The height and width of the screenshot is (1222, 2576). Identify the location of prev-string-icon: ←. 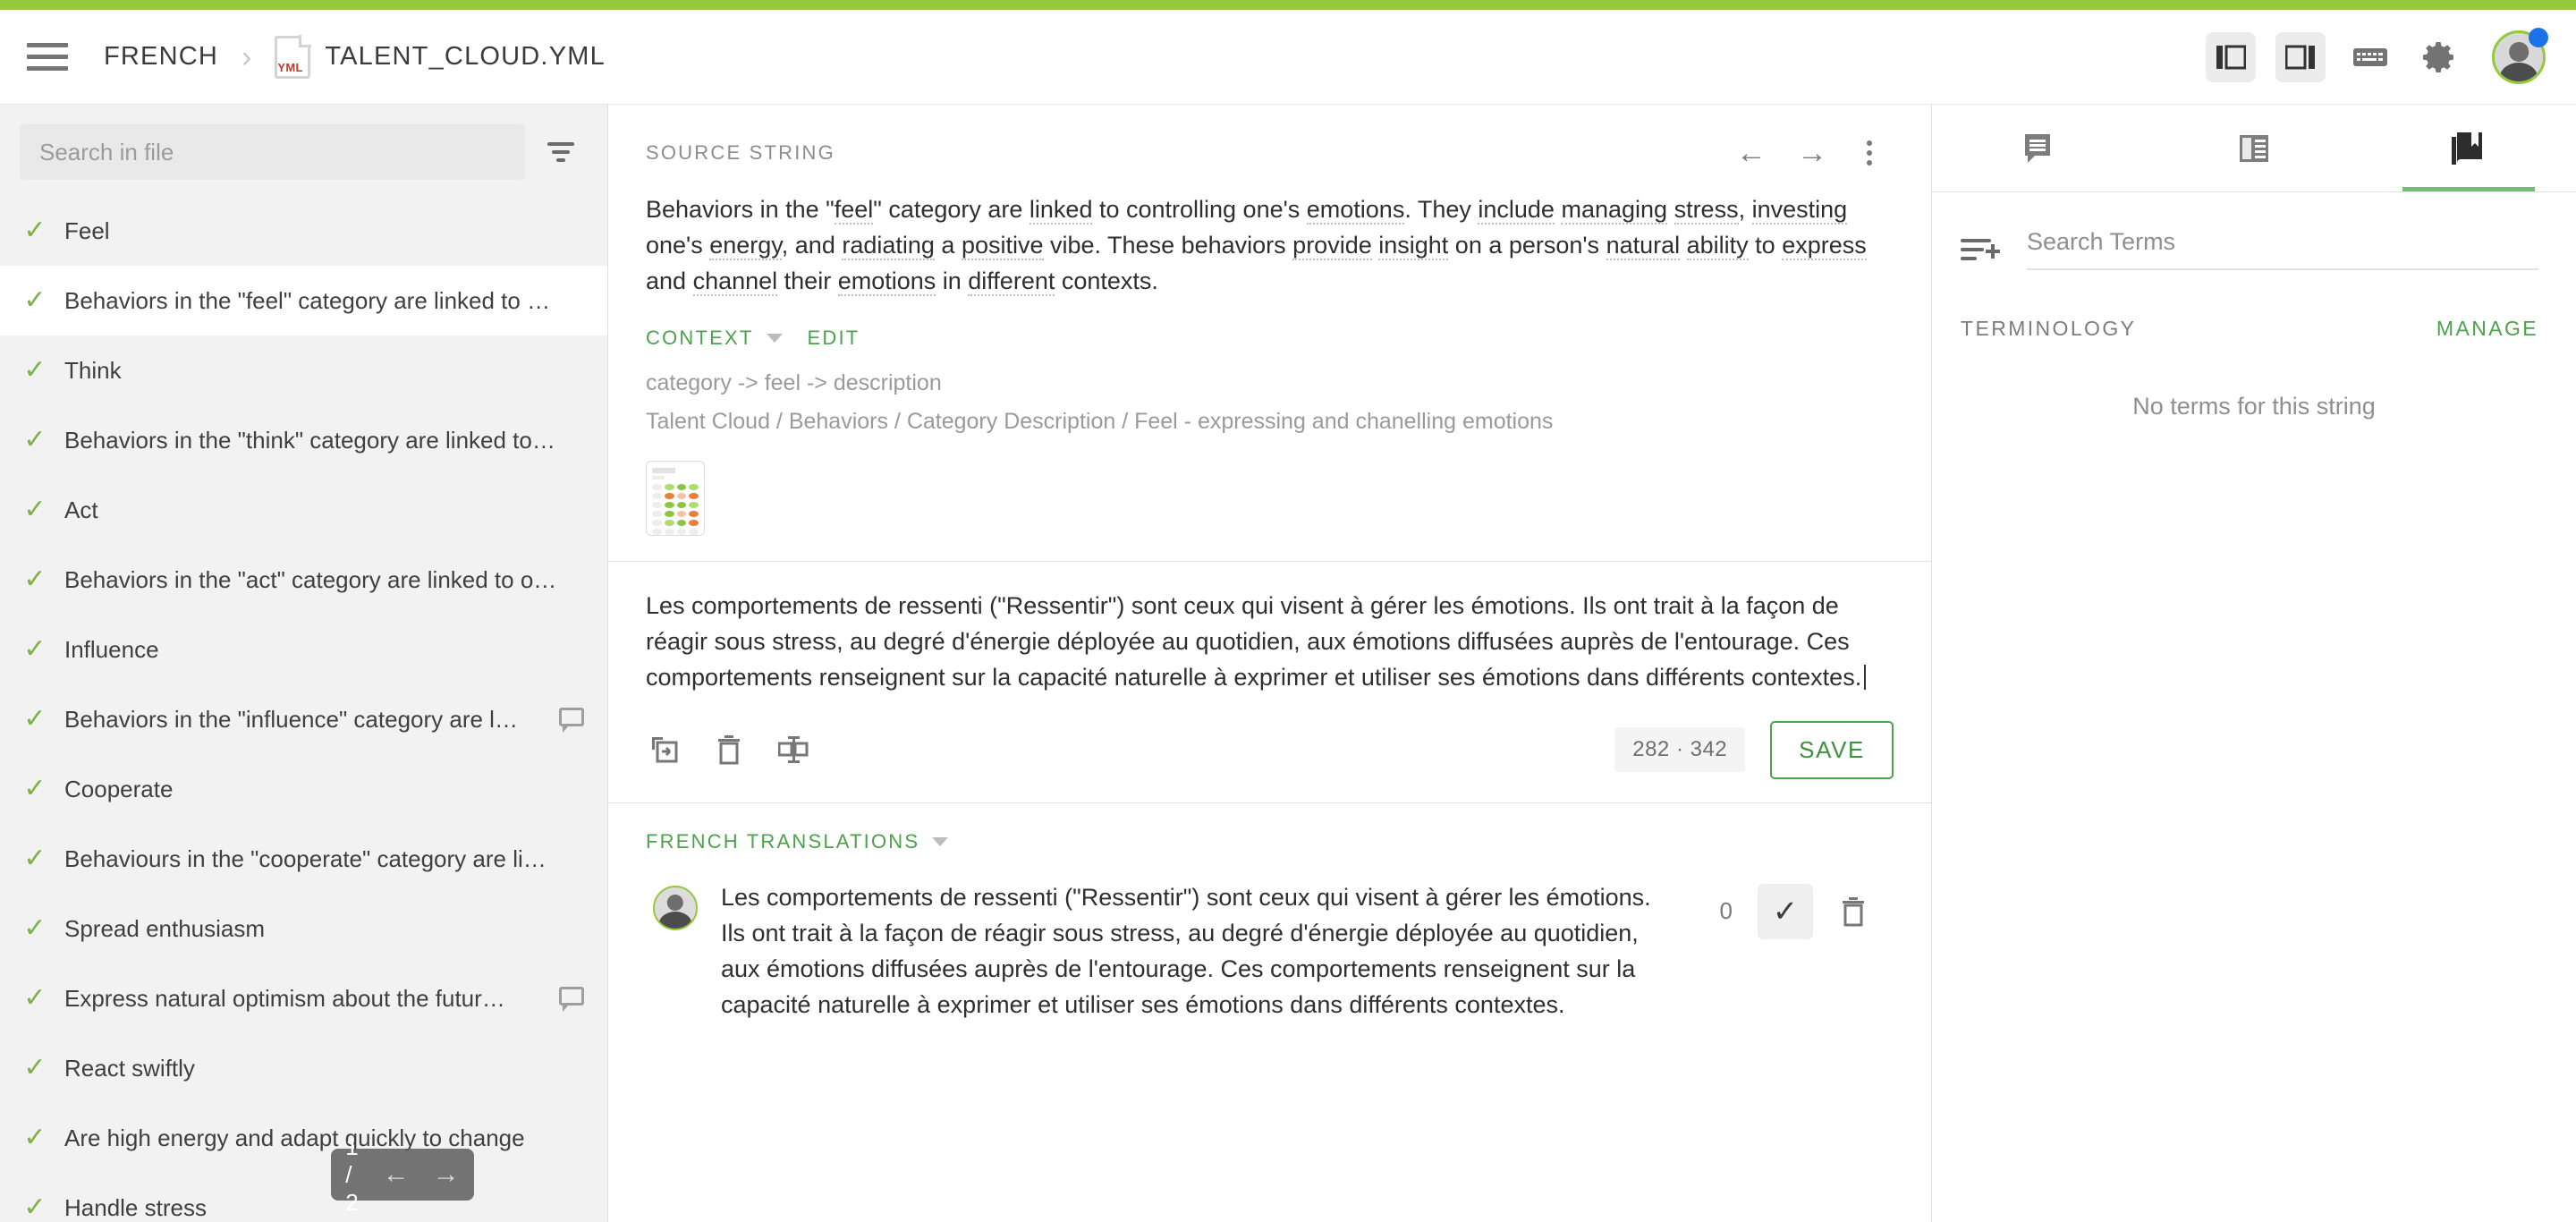
(1751, 153).